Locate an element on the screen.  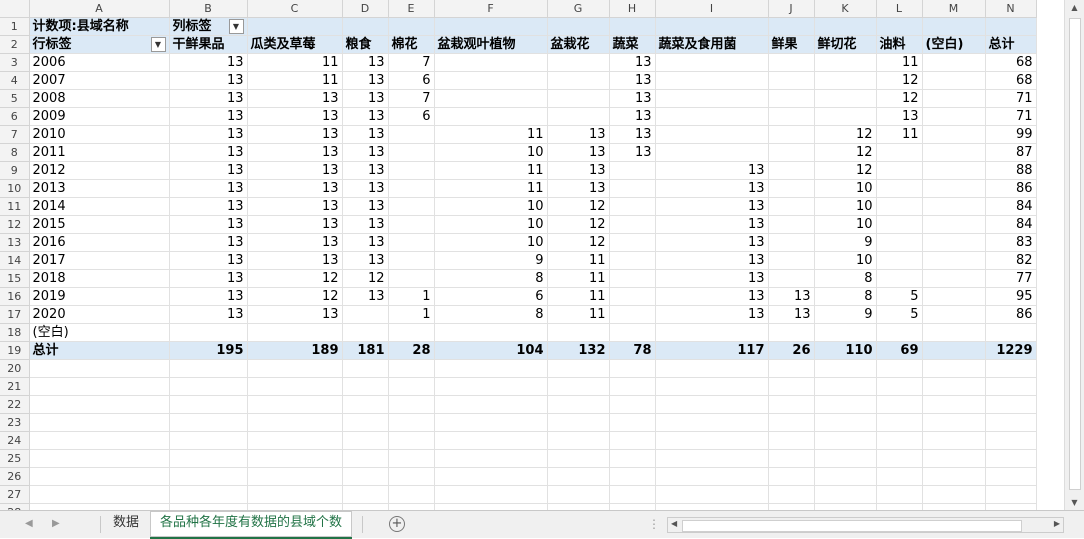
value-cell: 71 is located at coordinates (1011, 116).